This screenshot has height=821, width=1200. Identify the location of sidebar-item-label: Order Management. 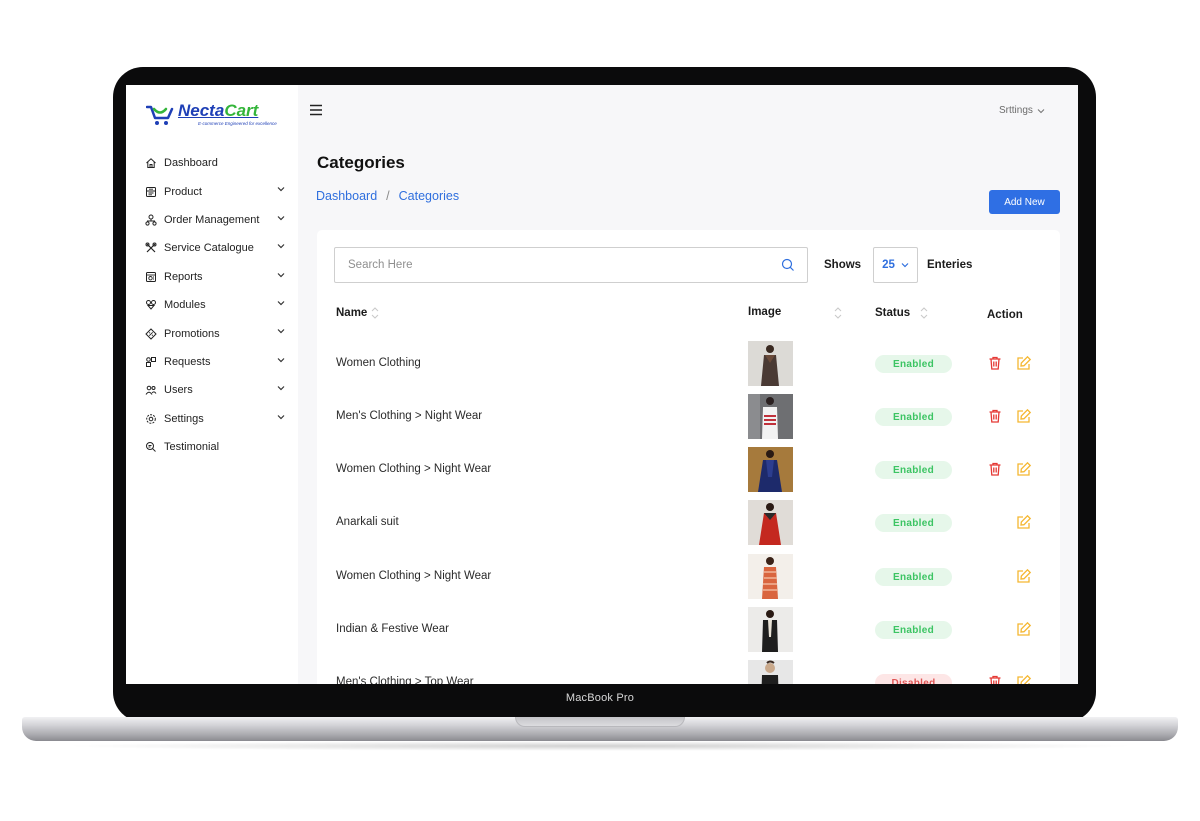
(212, 219).